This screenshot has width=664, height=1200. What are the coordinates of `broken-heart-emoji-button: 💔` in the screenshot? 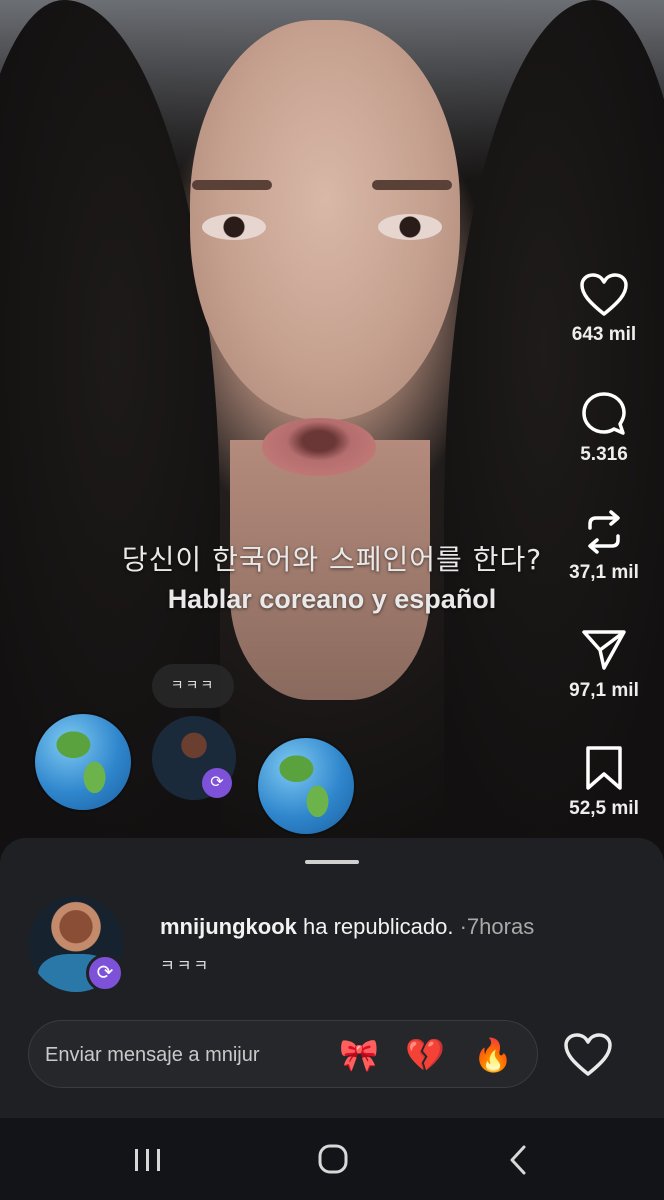 It's located at (425, 1055).